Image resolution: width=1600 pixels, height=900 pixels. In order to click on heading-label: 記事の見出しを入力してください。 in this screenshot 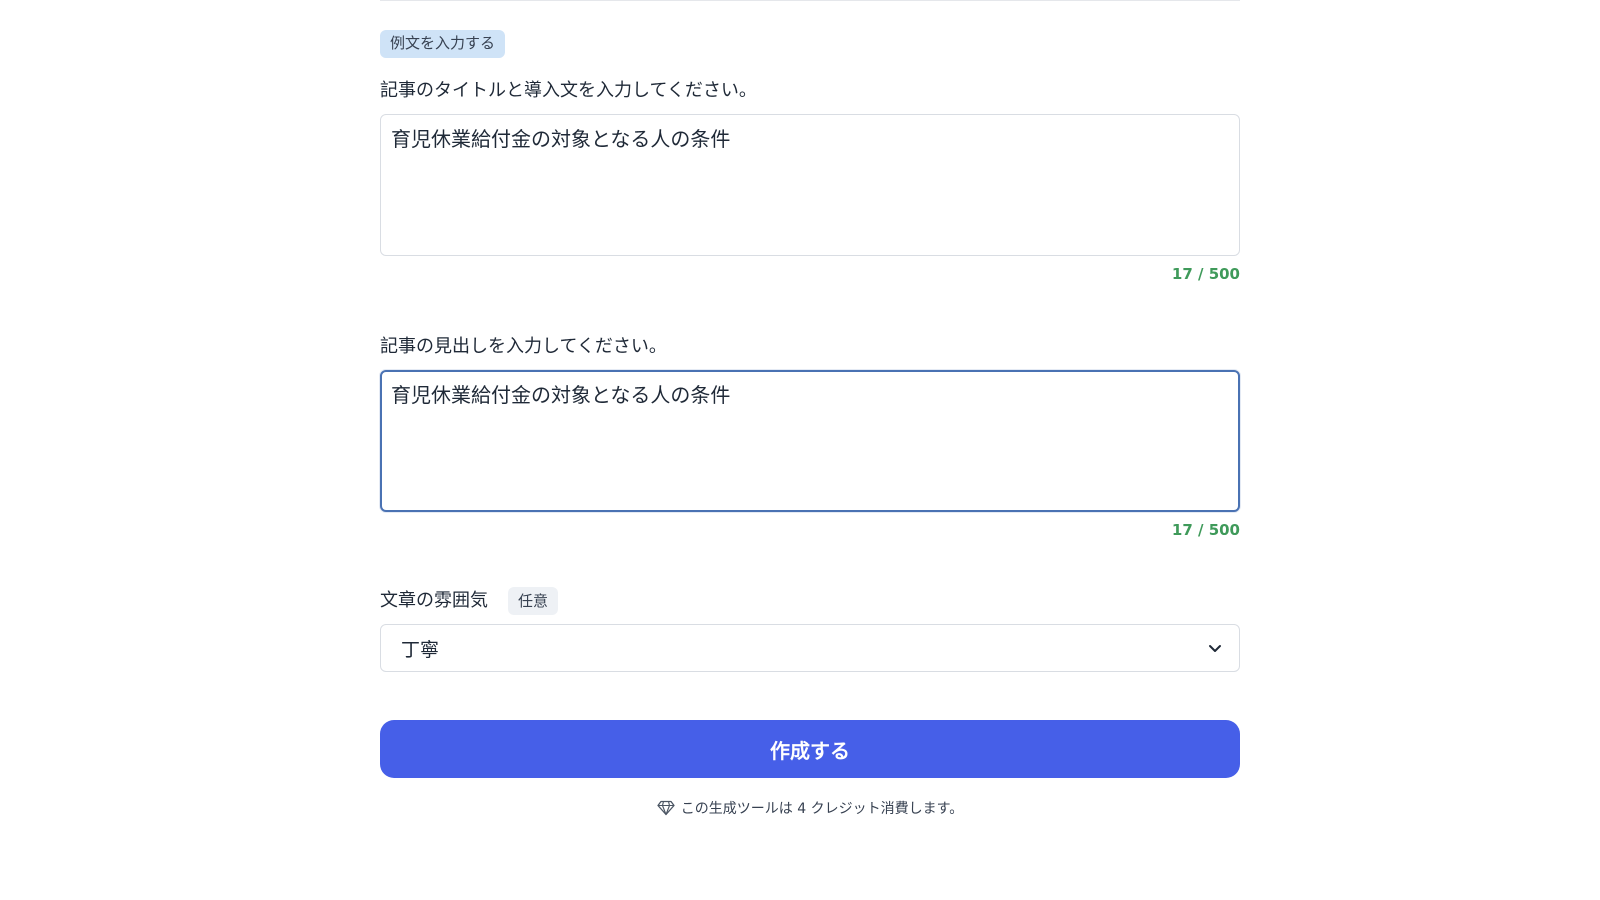, I will do `click(523, 346)`.